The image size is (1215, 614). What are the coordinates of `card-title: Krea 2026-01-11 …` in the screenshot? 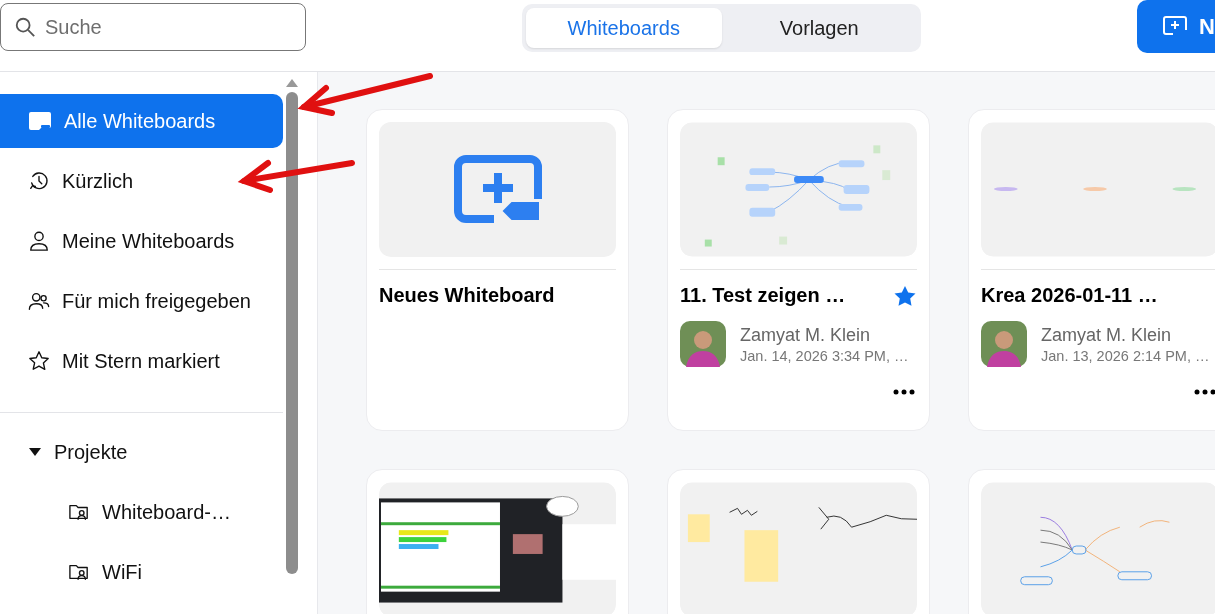 It's located at (1069, 295).